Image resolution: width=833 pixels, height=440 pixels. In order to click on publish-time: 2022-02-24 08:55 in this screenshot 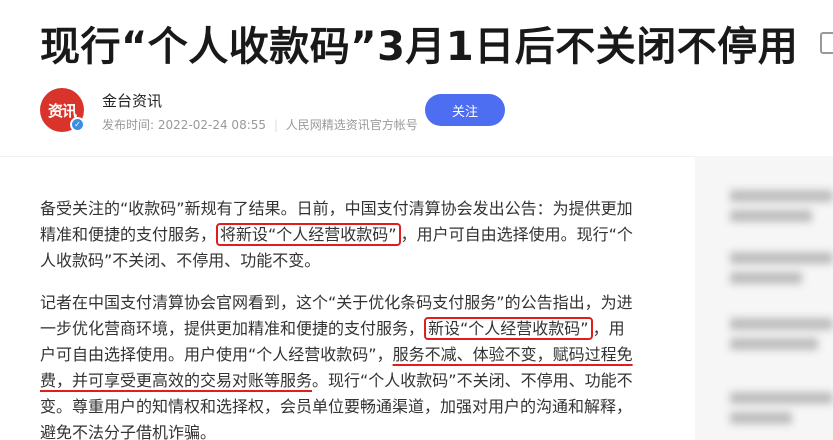, I will do `click(212, 125)`.